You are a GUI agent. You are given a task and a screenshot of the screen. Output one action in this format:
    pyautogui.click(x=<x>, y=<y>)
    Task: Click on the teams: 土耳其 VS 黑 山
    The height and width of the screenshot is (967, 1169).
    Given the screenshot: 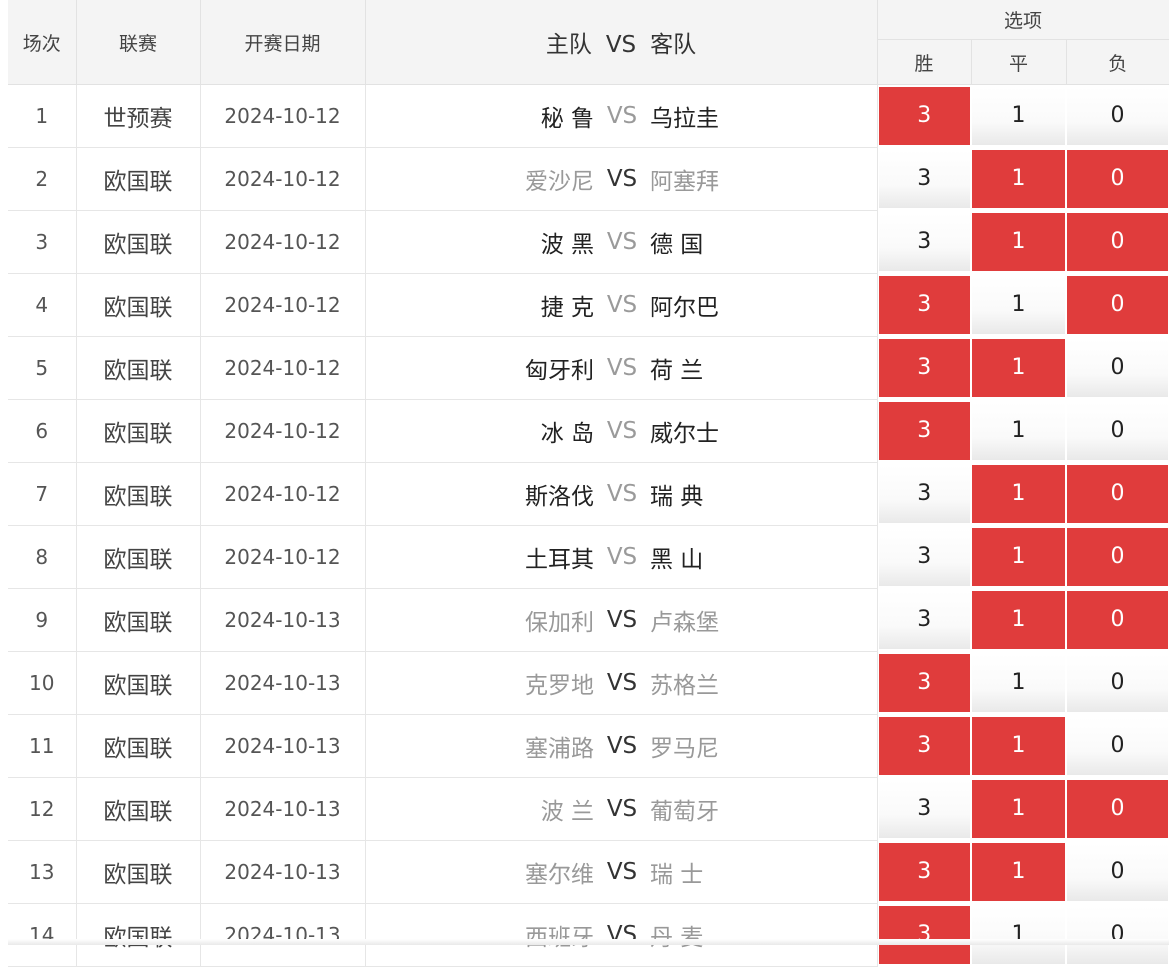 What is the action you would take?
    pyautogui.click(x=621, y=557)
    